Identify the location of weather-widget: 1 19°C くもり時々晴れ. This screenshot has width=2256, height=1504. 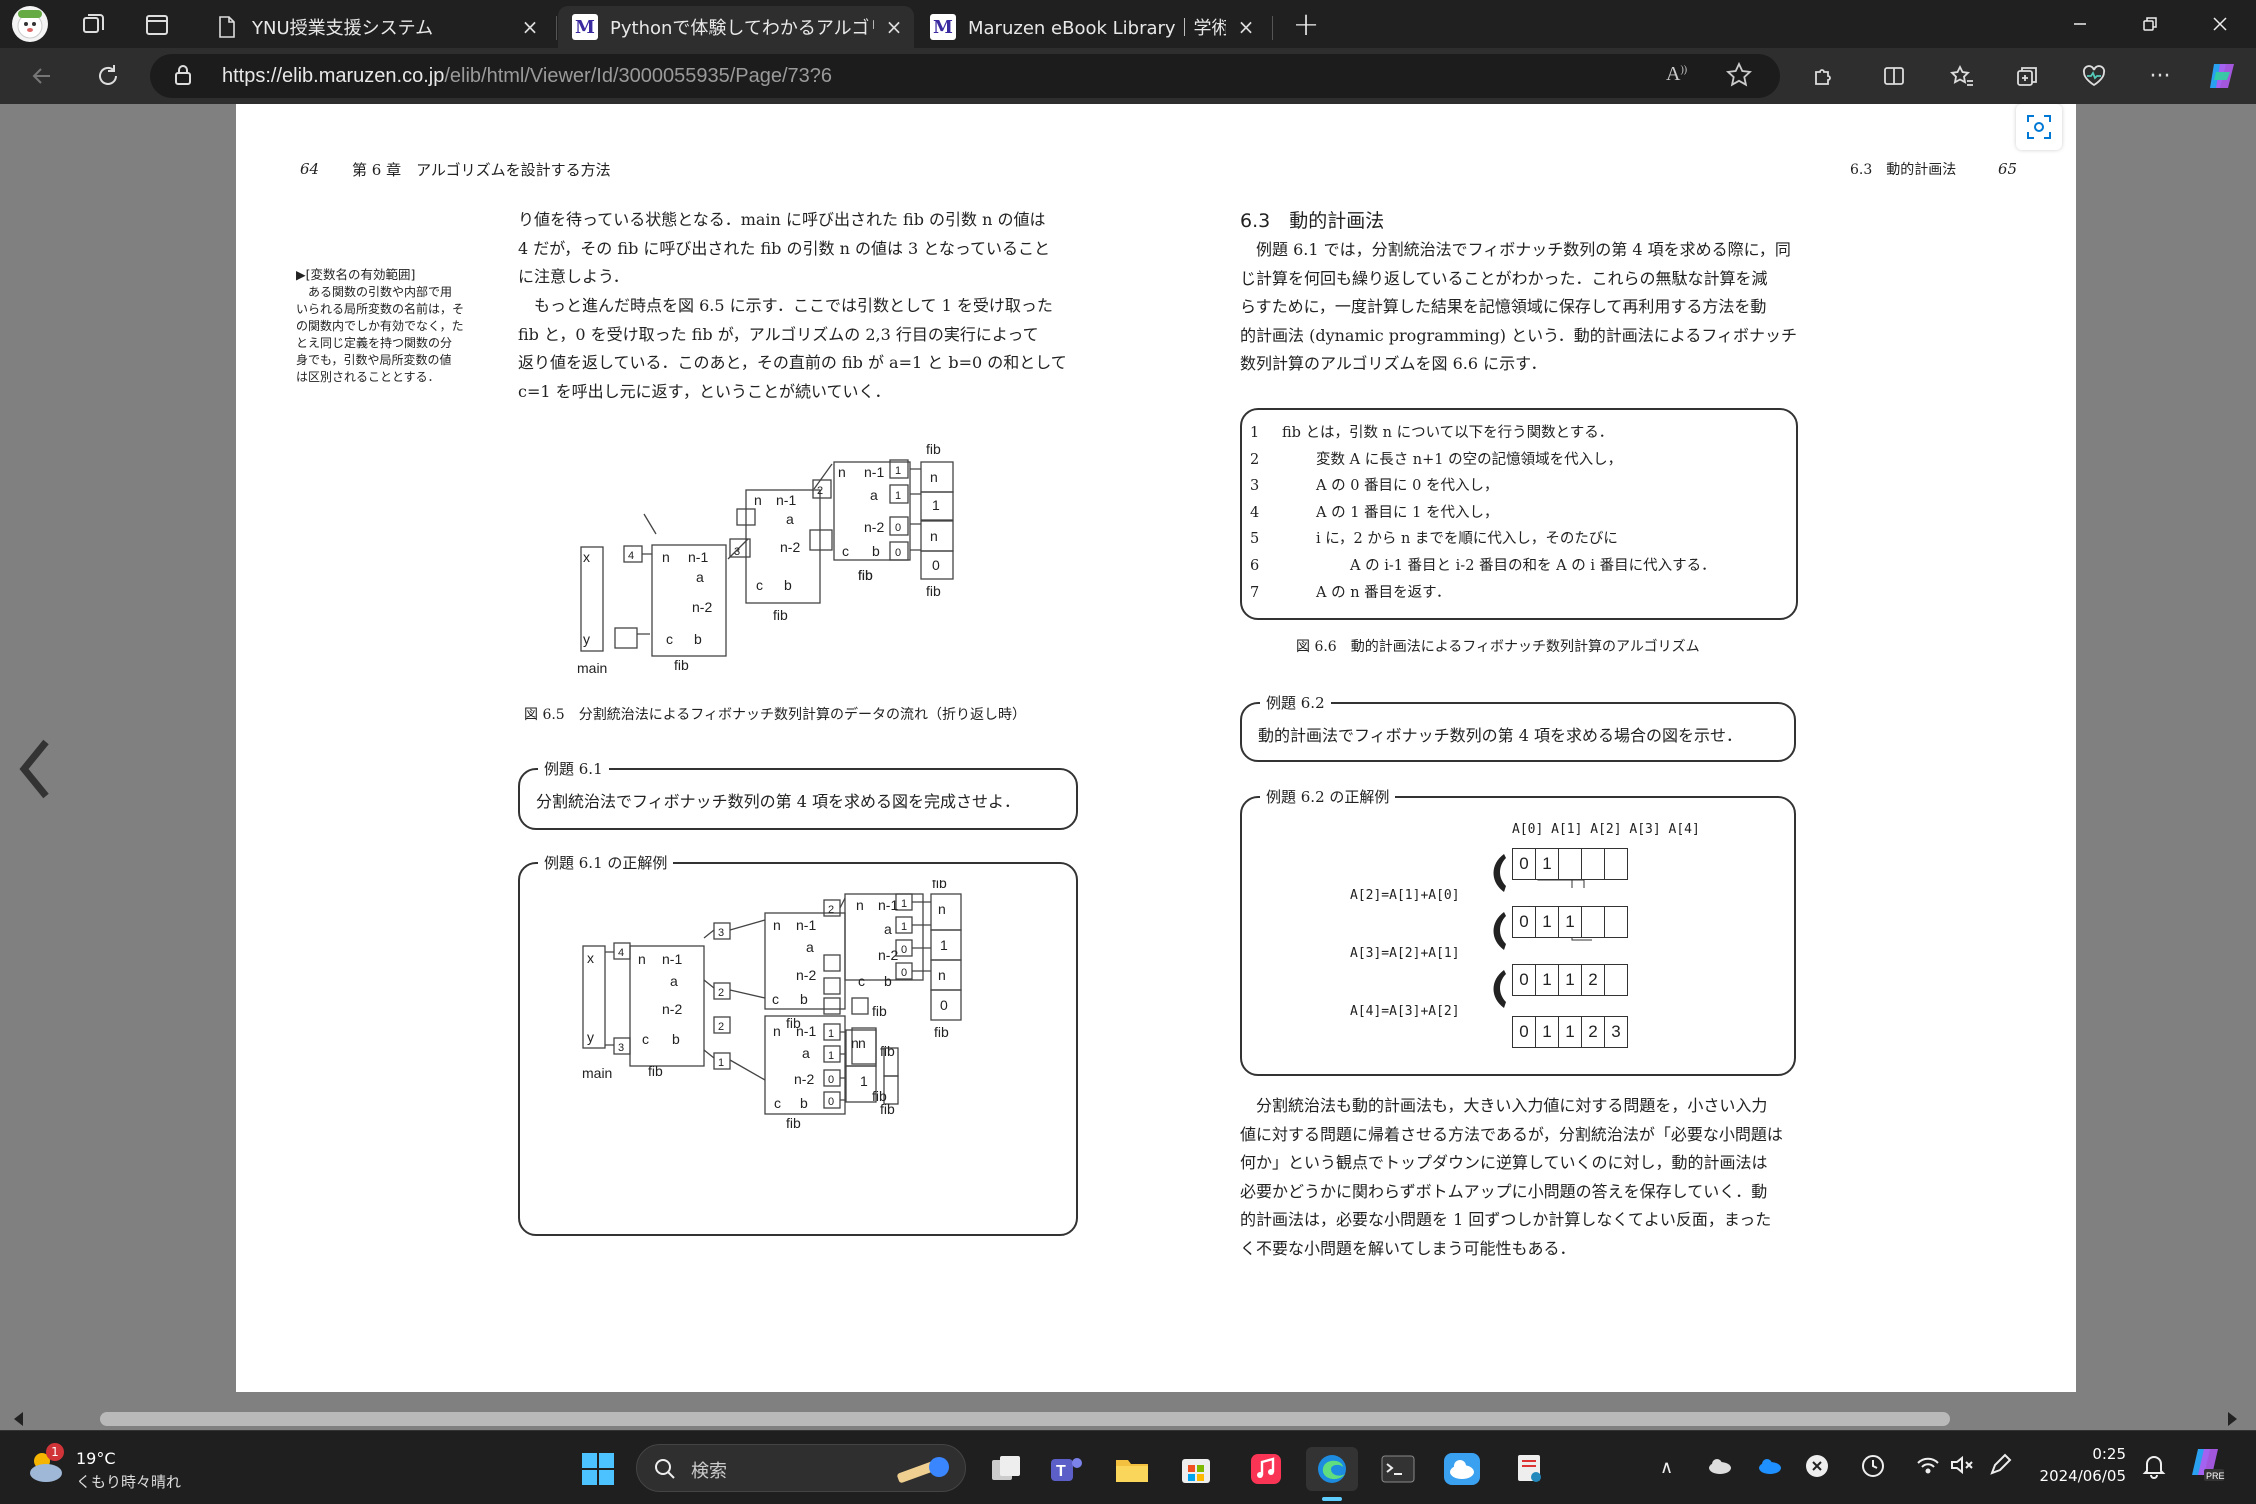
(105, 1468).